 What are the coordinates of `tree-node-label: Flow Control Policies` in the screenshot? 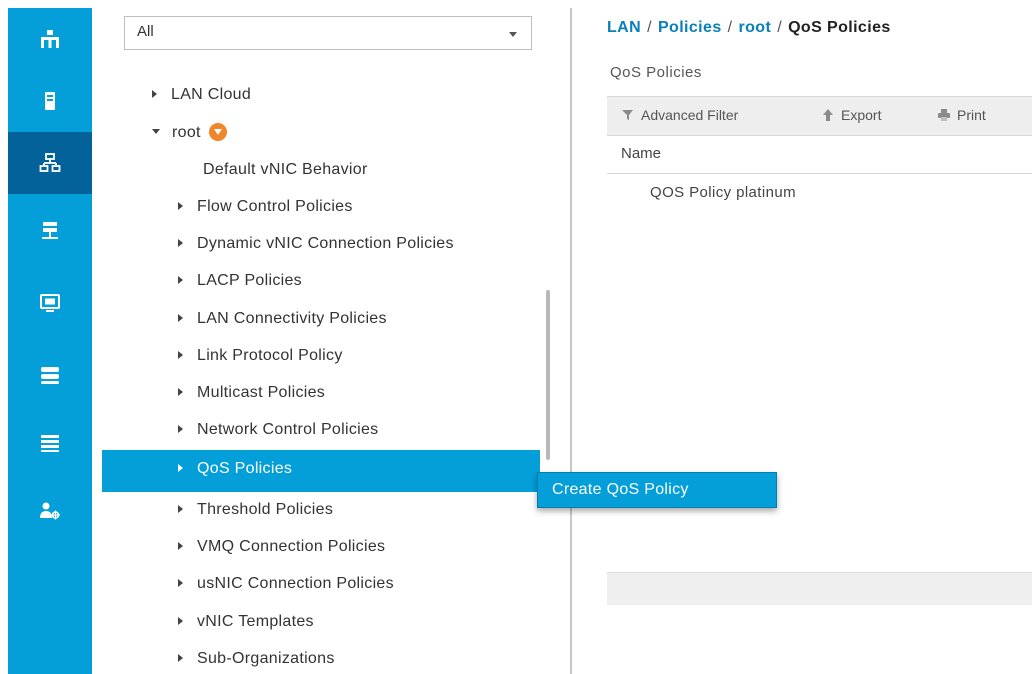 It's located at (275, 206).